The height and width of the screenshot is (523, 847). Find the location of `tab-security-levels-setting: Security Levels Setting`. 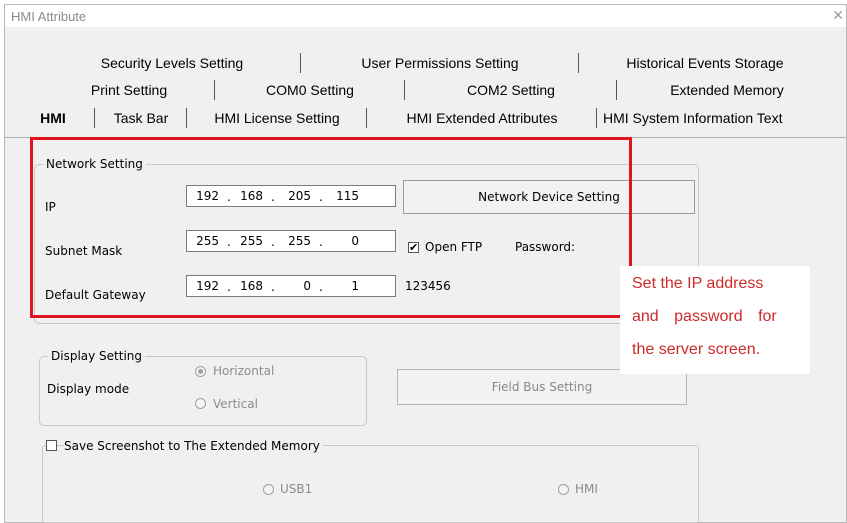

tab-security-levels-setting: Security Levels Setting is located at coordinates (172, 63).